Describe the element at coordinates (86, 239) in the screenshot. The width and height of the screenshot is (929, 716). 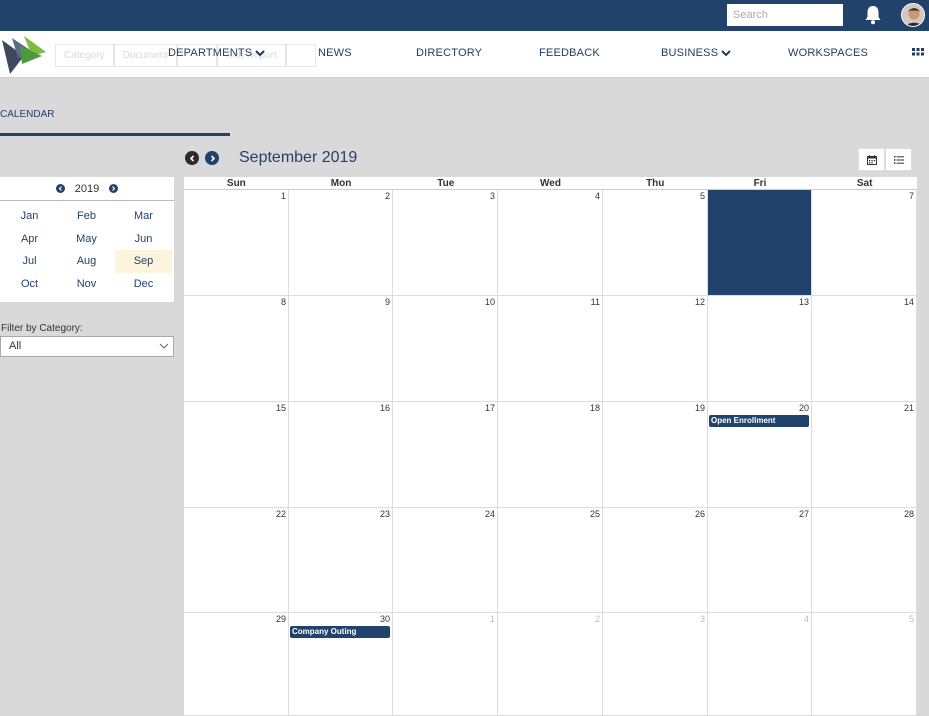
I see `month-option-may: May` at that location.